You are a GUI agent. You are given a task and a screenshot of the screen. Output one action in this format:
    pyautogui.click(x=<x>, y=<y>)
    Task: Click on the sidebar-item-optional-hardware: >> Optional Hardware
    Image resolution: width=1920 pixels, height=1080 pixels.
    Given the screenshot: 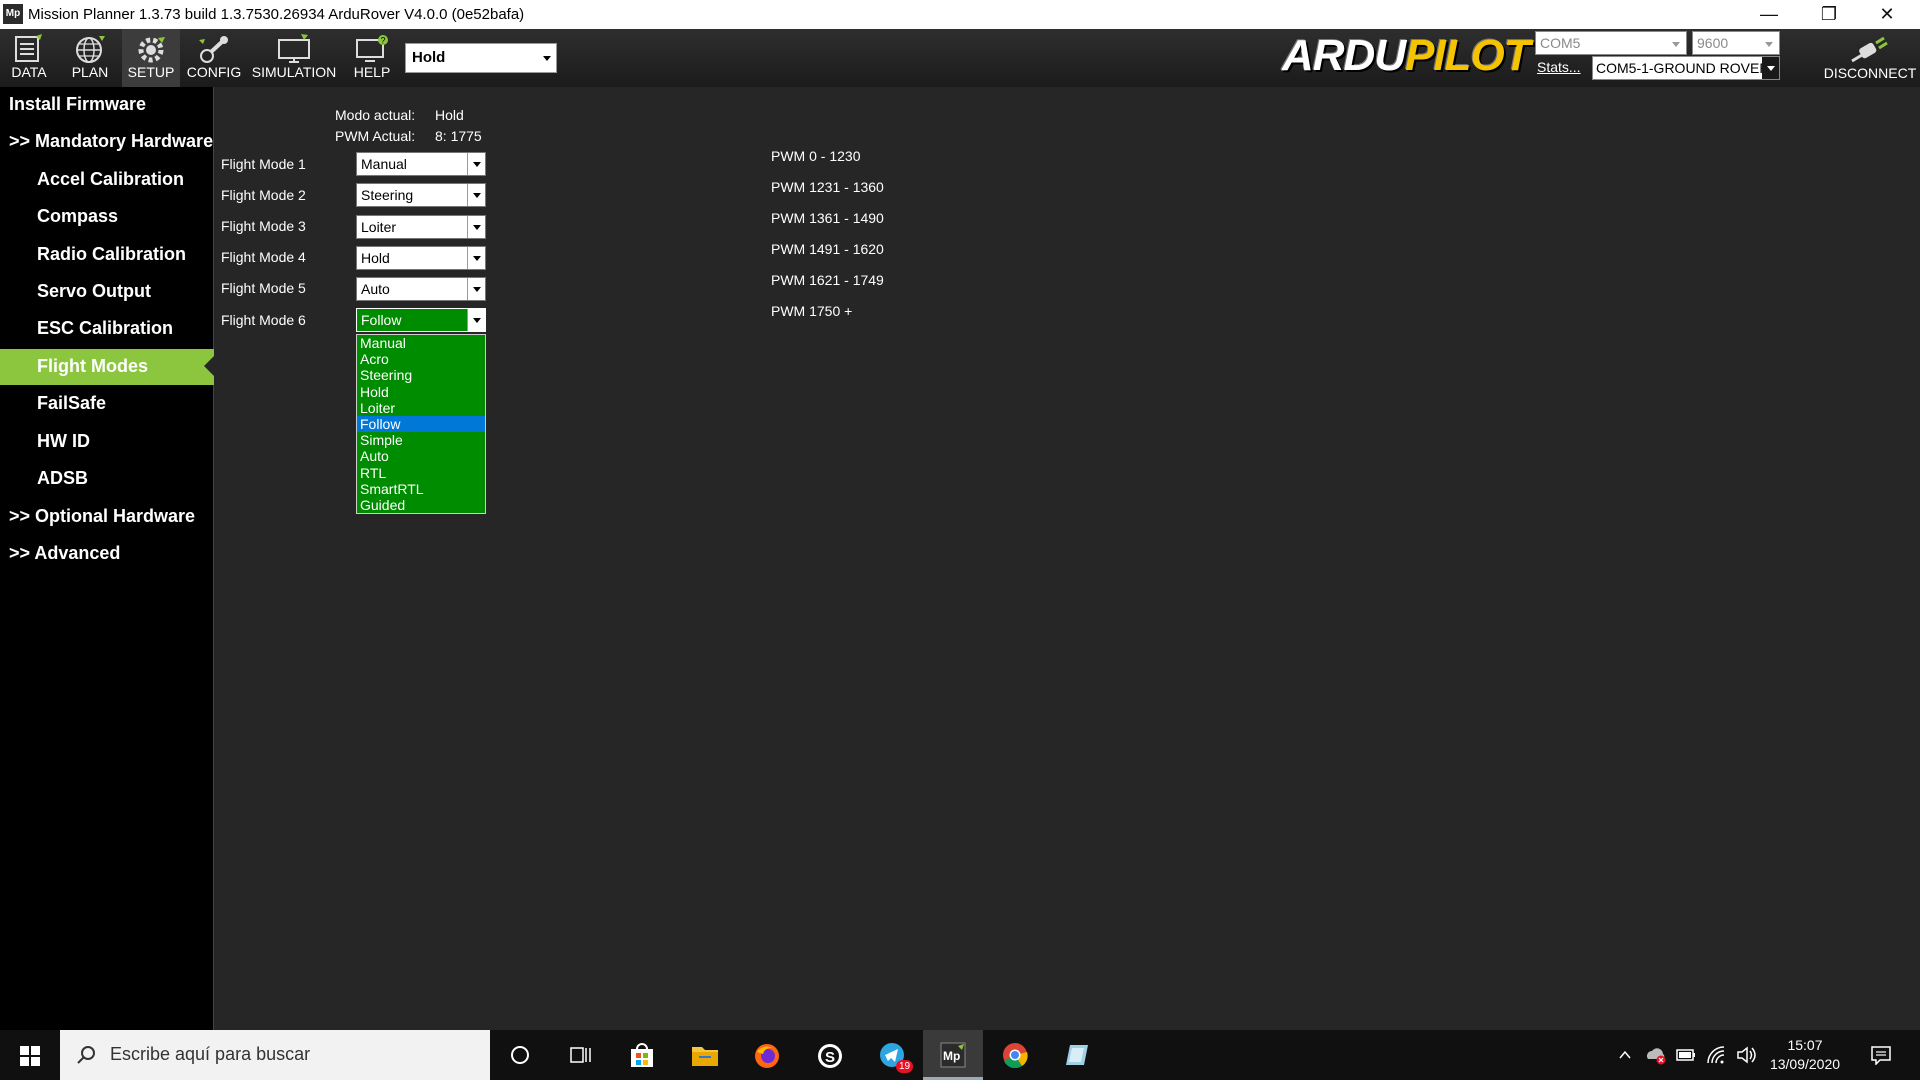 What is the action you would take?
    pyautogui.click(x=107, y=516)
    